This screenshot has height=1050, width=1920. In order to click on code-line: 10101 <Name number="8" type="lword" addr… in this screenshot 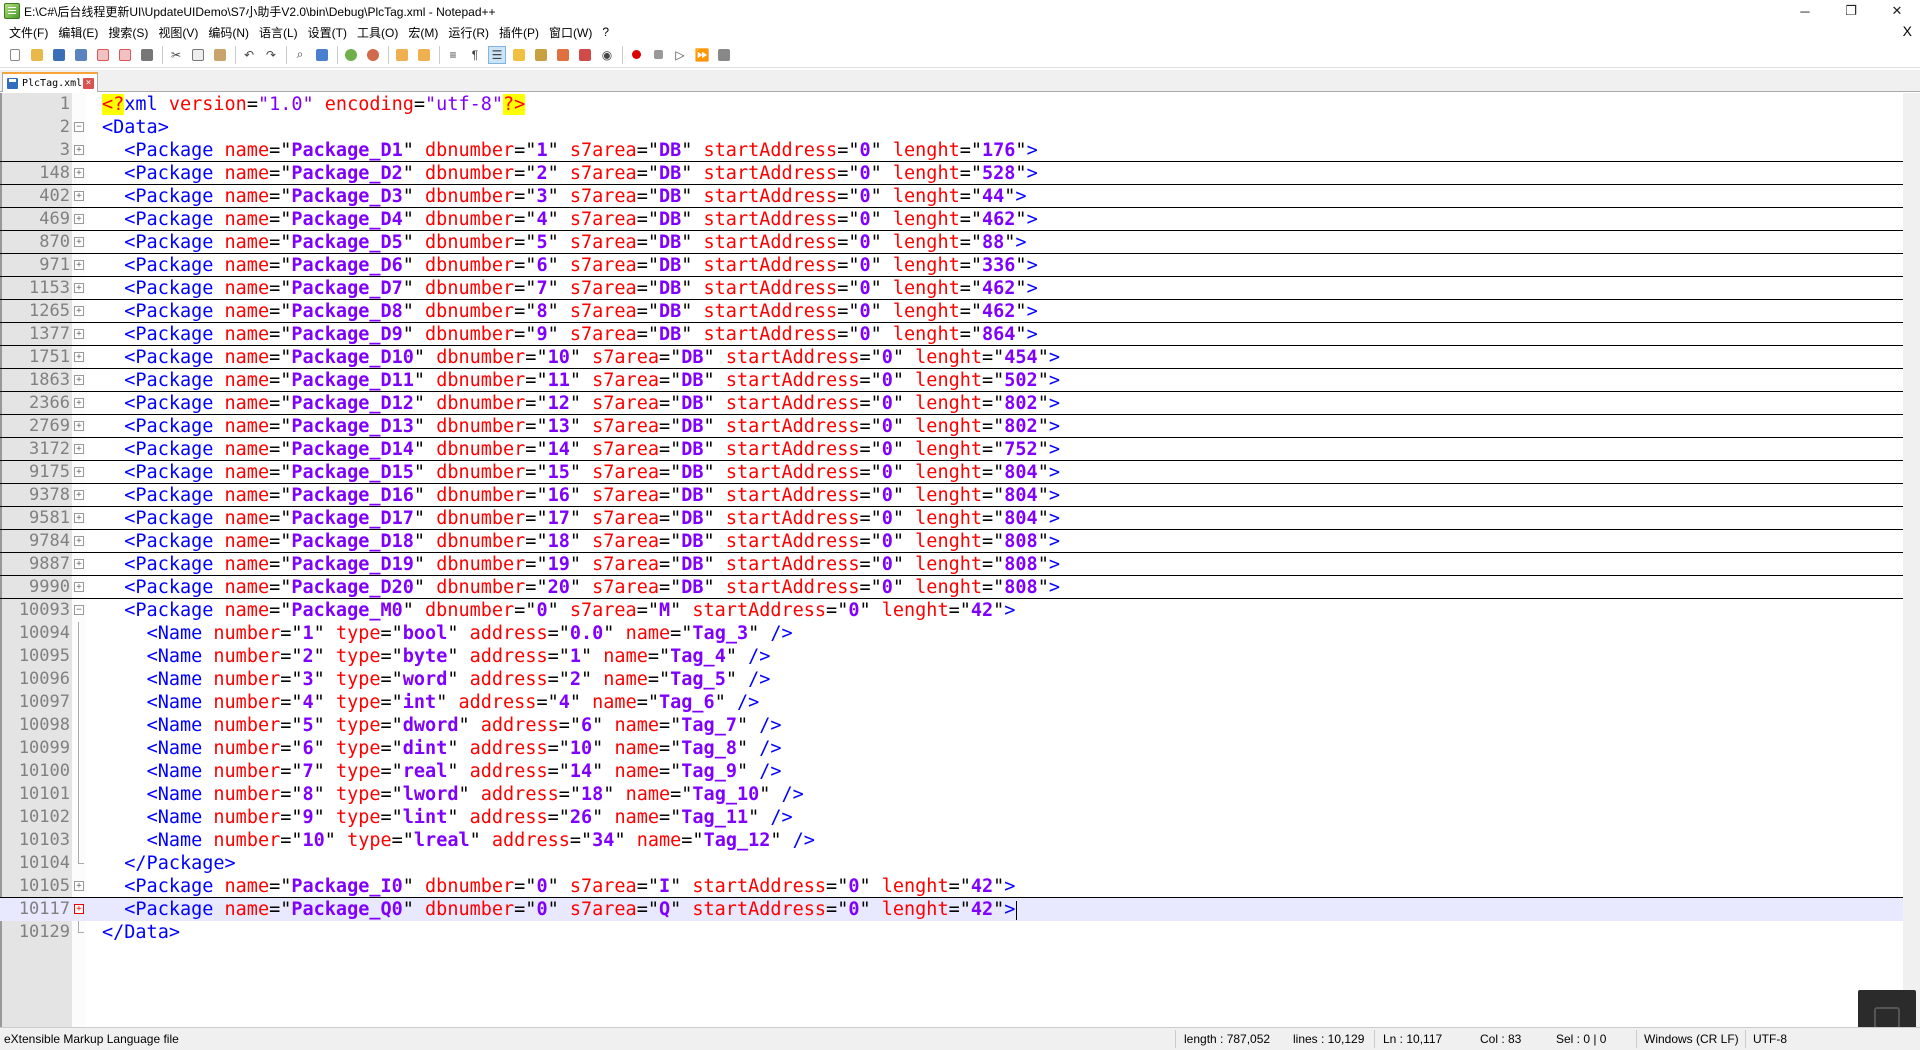, I will do `click(951, 794)`.